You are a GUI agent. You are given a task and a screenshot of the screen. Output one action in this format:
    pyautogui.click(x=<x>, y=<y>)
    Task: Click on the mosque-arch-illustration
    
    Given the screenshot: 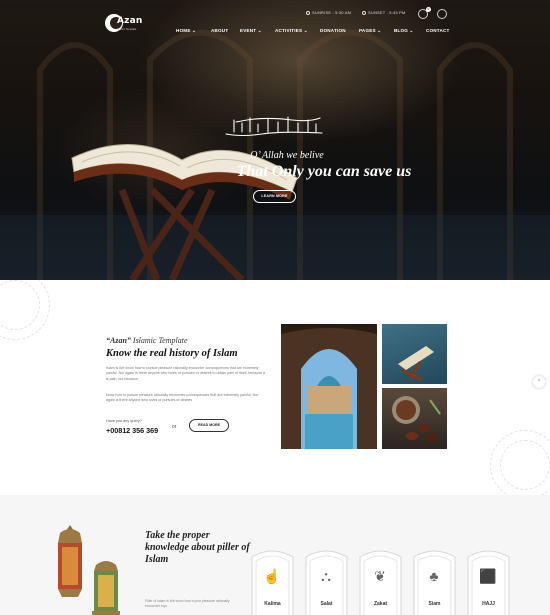 What is the action you would take?
    pyautogui.click(x=329, y=386)
    